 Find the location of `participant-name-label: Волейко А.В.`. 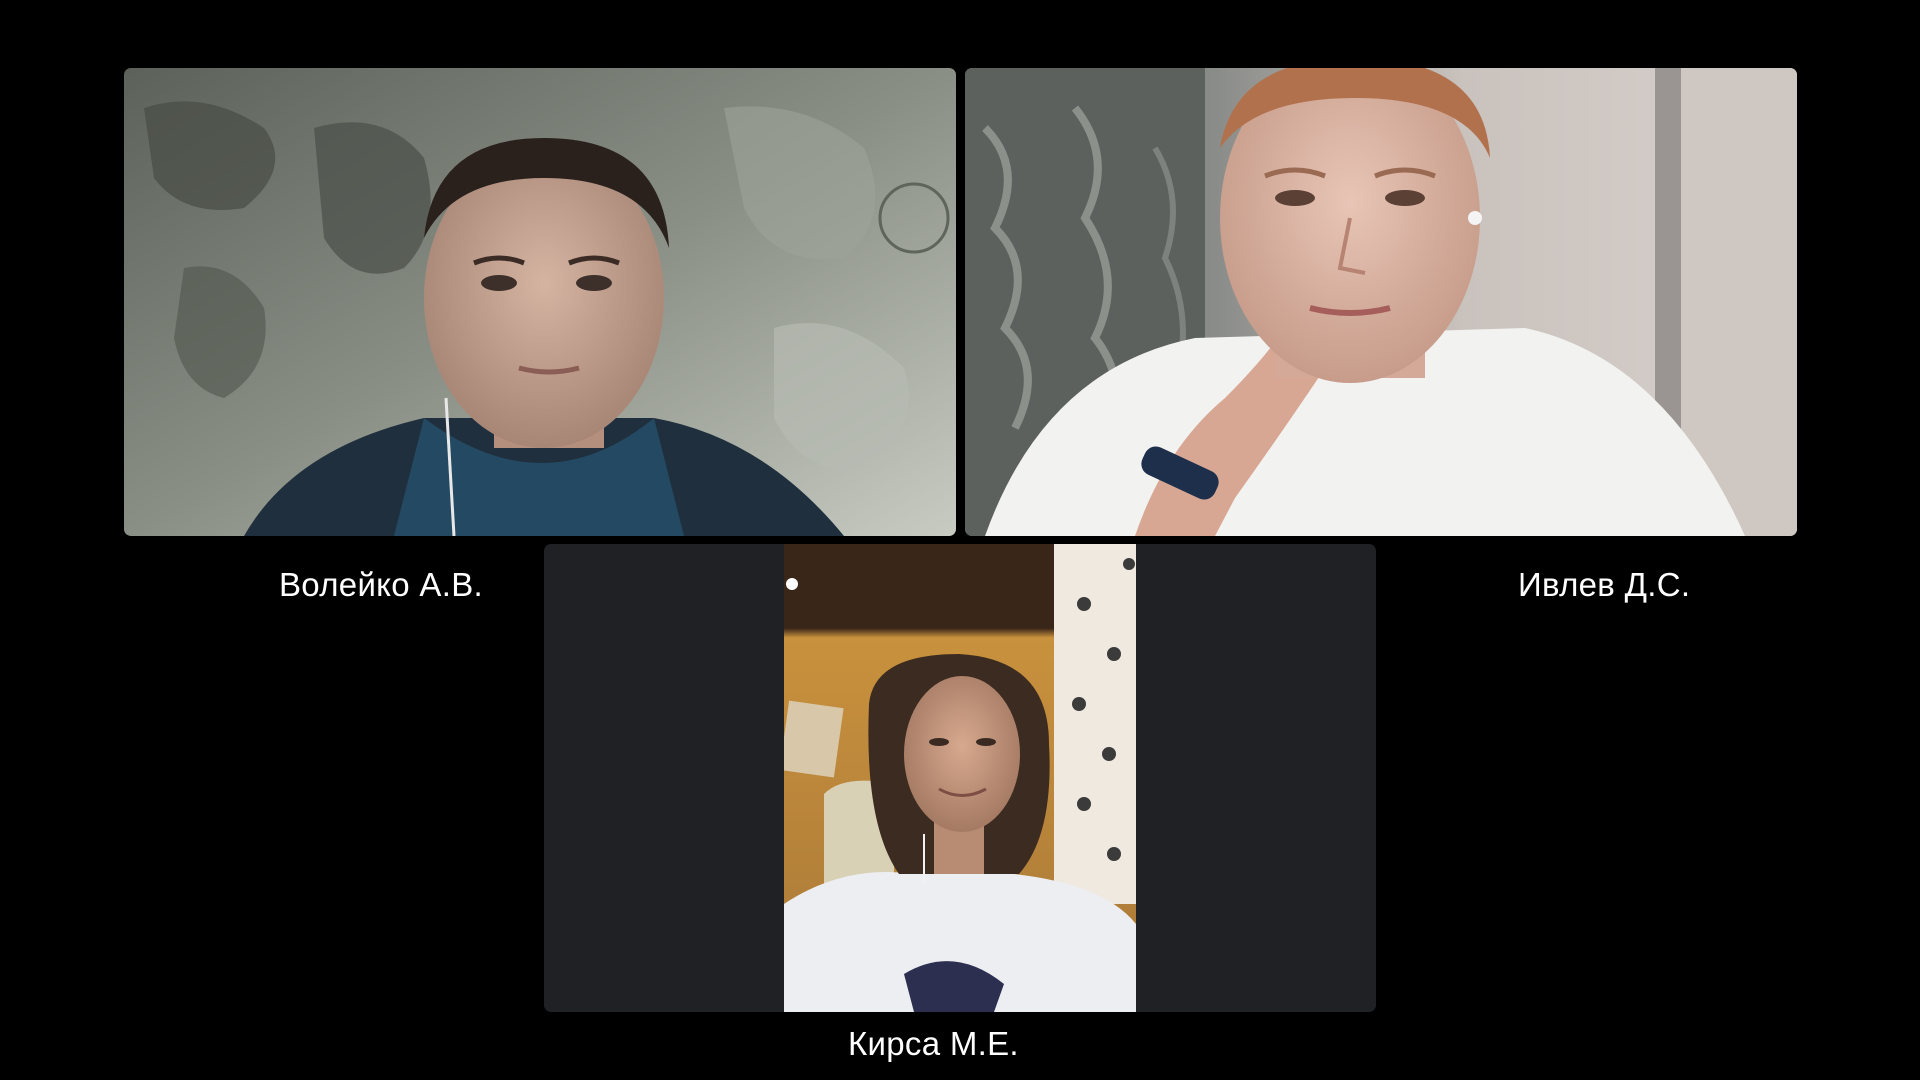

participant-name-label: Волейко А.В. is located at coordinates (381, 584).